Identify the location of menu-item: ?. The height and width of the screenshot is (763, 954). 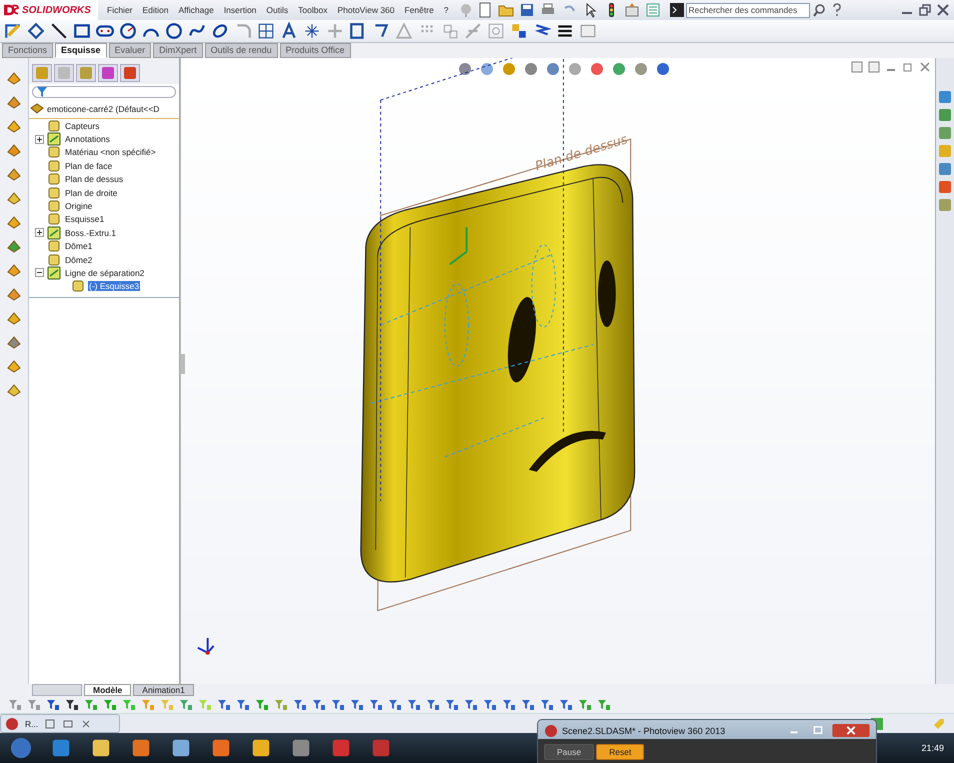
(446, 10).